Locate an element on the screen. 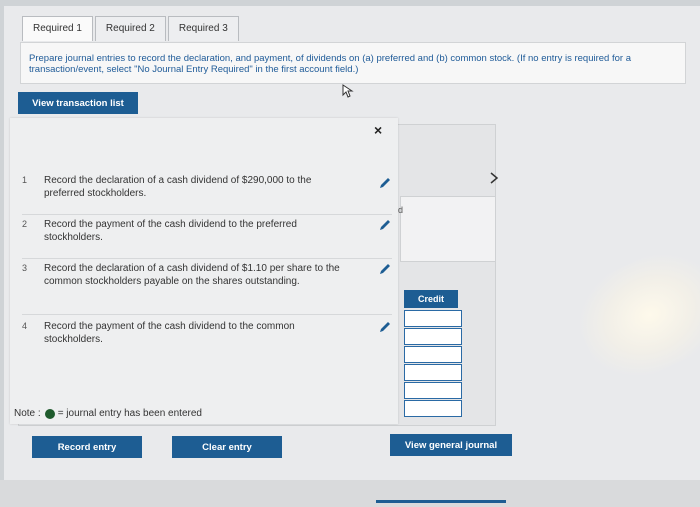 The image size is (700, 507). transaction-number: 3 is located at coordinates (25, 268).